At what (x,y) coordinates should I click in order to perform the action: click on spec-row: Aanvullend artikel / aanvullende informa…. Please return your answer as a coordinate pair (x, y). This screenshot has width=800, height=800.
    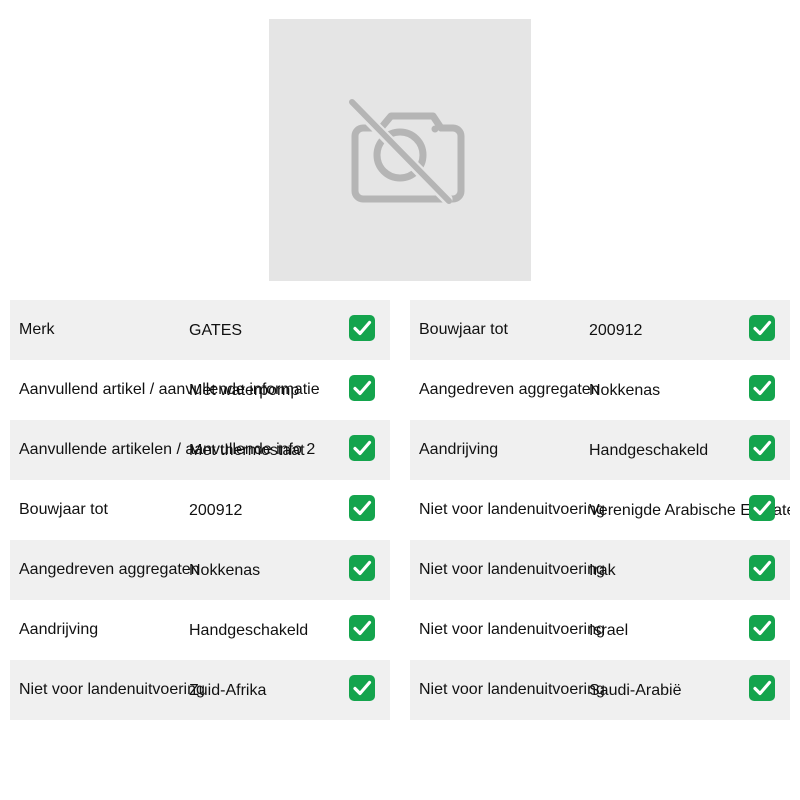
    Looking at the image, I should click on (200, 390).